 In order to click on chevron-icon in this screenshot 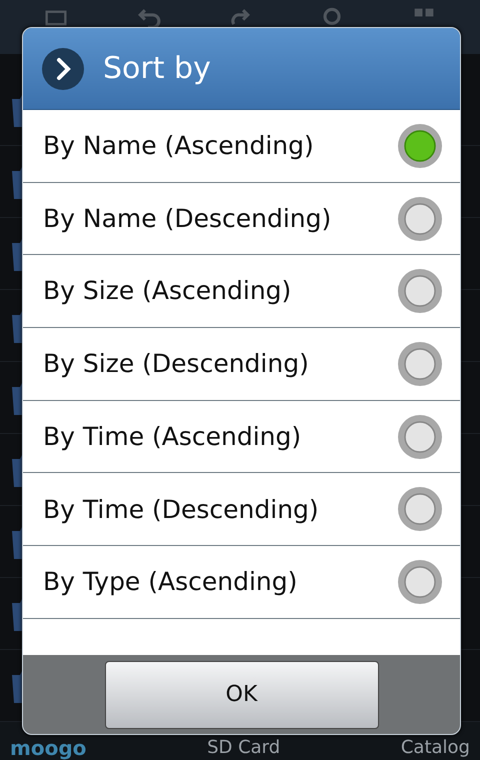, I will do `click(63, 68)`.